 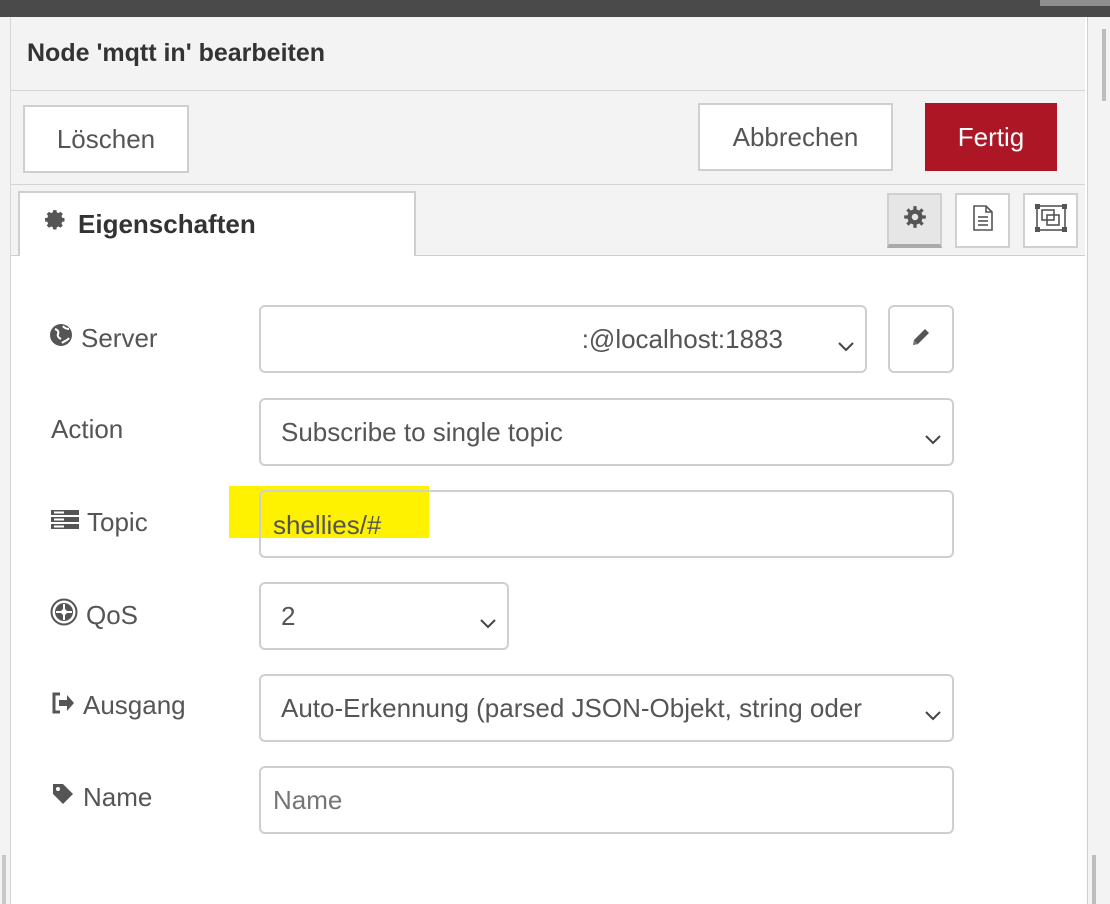 What do you see at coordinates (117, 522) in the screenshot?
I see `topic-label-text: Topic` at bounding box center [117, 522].